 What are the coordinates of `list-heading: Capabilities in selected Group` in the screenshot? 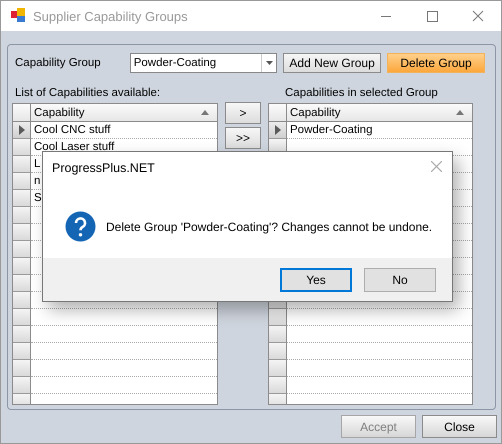 It's located at (361, 93).